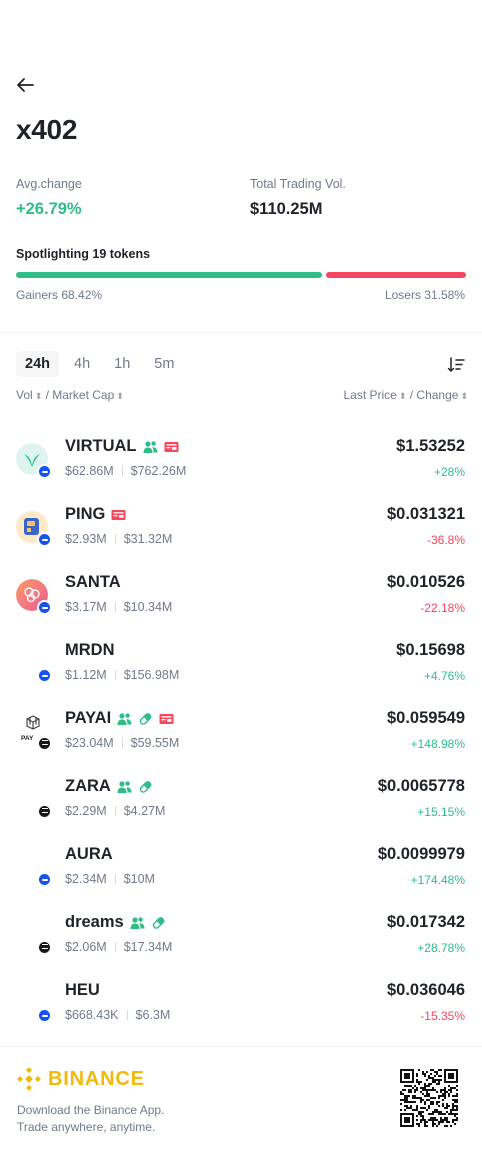 The image size is (482, 1152). Describe the element at coordinates (86, 947) in the screenshot. I see `token-volume: $2.06M` at that location.